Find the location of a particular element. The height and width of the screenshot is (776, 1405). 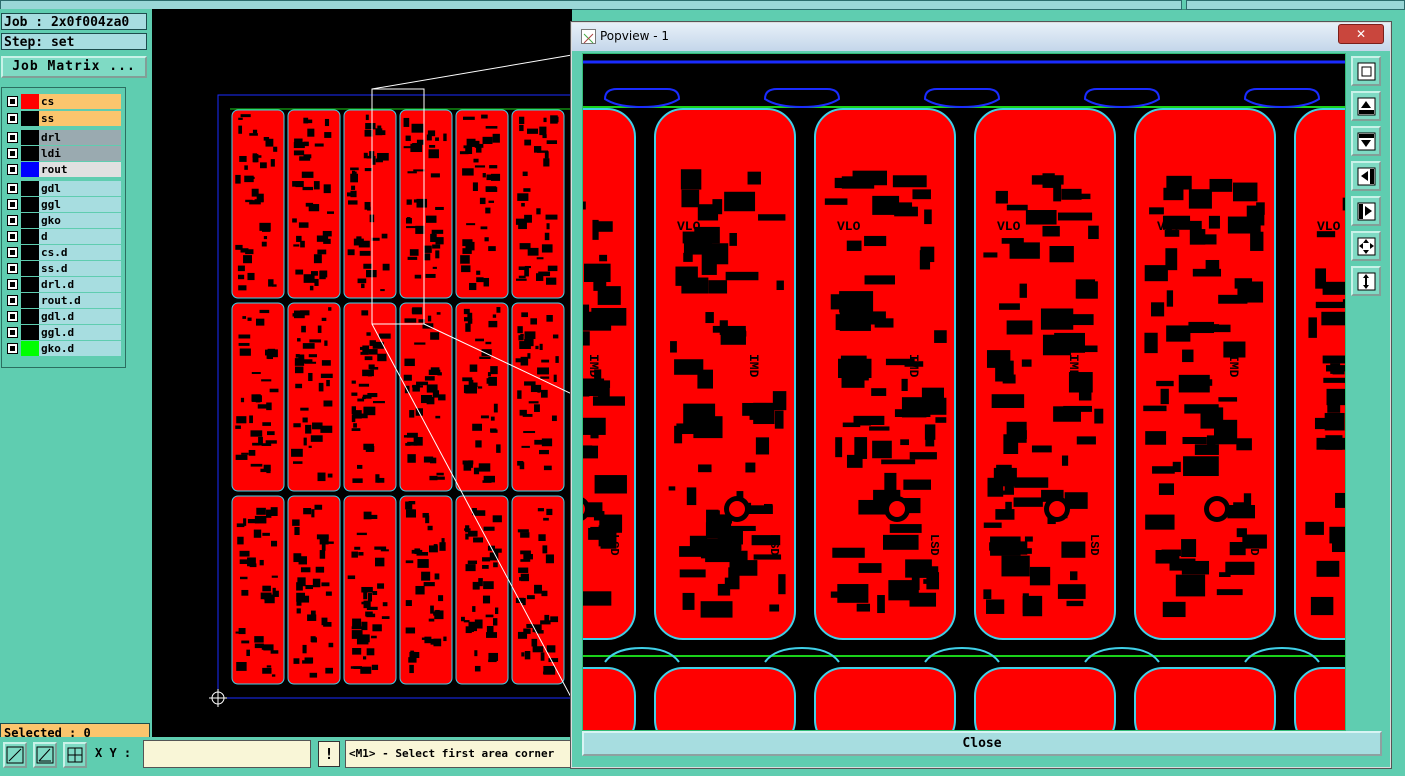

layer-name: gdl is located at coordinates (80, 188).